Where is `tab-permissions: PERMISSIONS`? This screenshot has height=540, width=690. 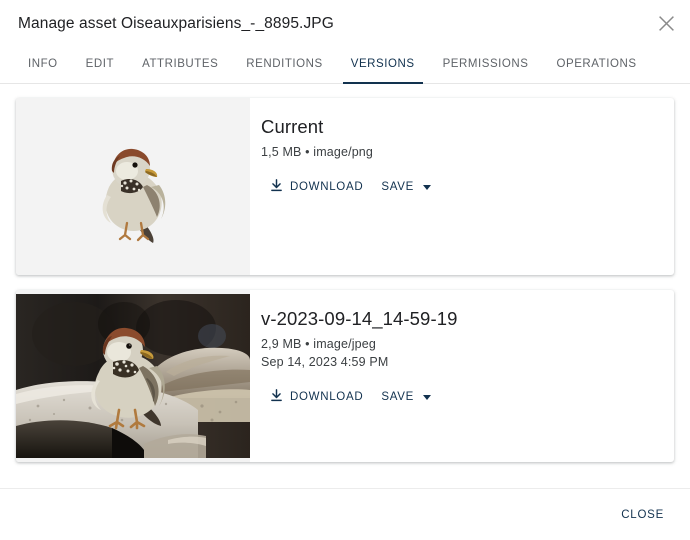
tab-permissions: PERMISSIONS is located at coordinates (486, 63).